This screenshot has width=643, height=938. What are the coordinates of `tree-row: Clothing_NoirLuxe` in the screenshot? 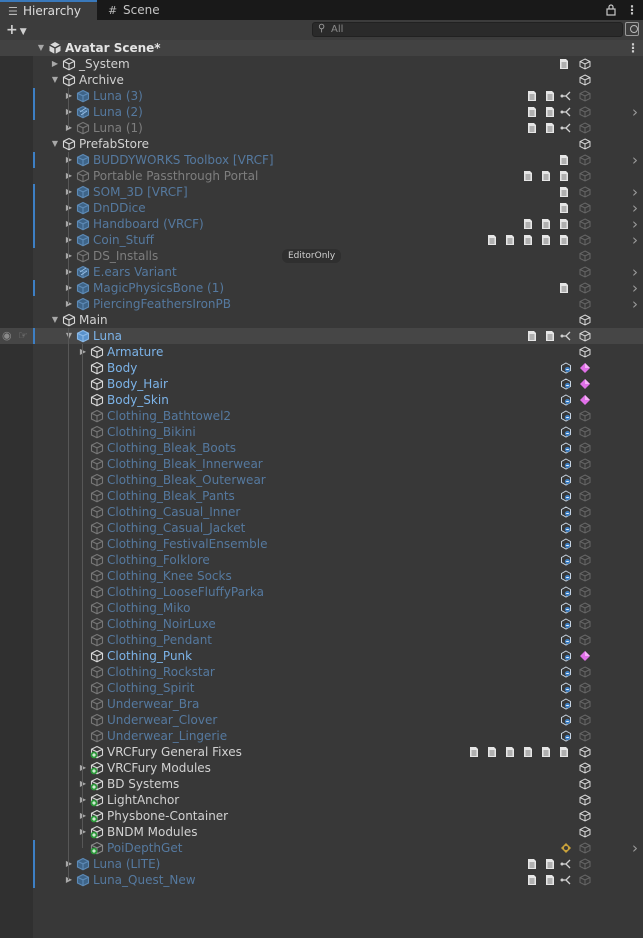 It's located at (321, 624).